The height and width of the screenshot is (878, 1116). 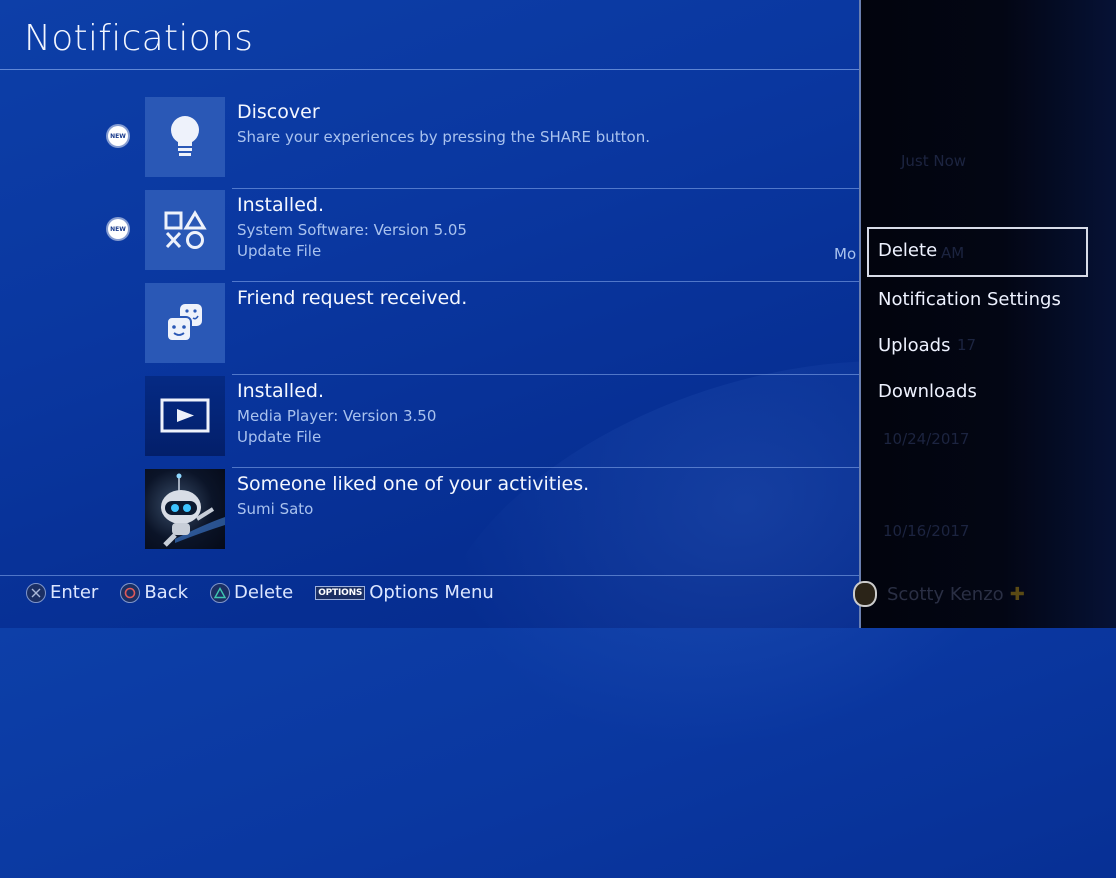 I want to click on notification-detail: Sumi Sato, so click(x=275, y=509).